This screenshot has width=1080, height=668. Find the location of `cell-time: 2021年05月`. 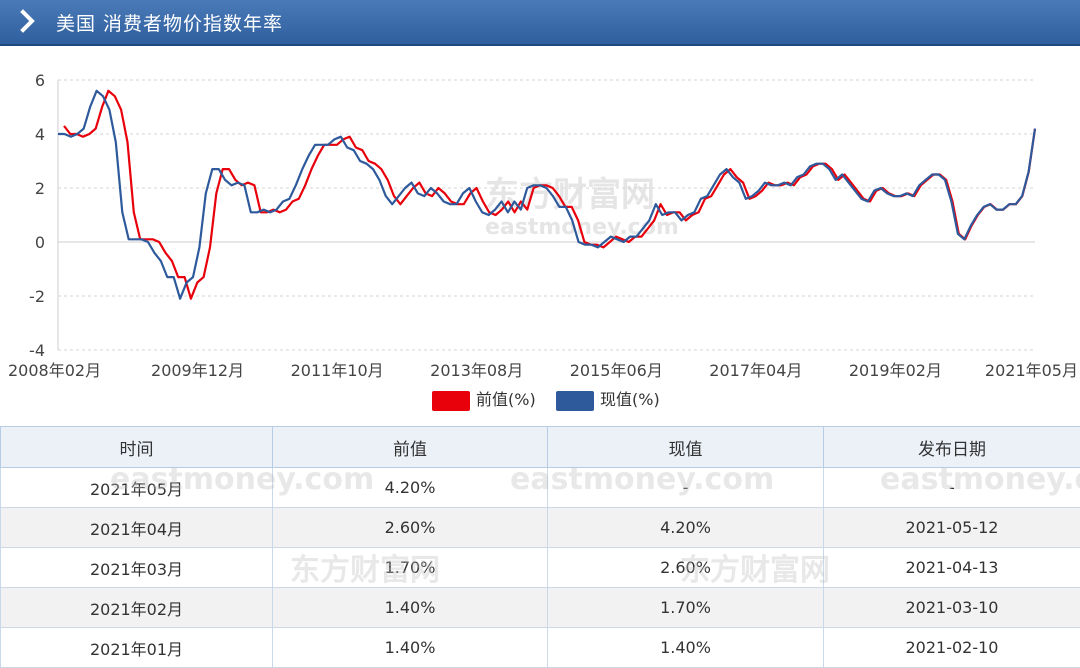

cell-time: 2021年05月 is located at coordinates (137, 488).